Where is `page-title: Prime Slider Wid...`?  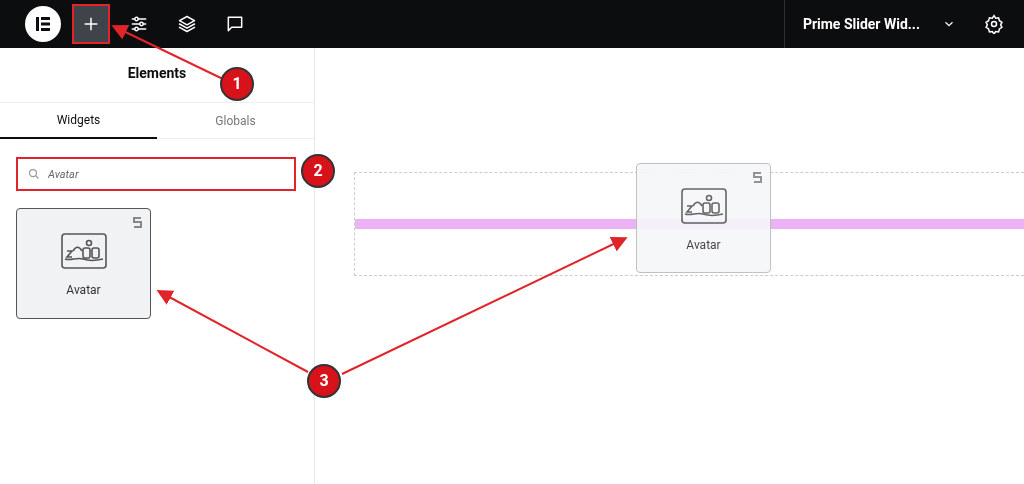
page-title: Prime Slider Wid... is located at coordinates (861, 24).